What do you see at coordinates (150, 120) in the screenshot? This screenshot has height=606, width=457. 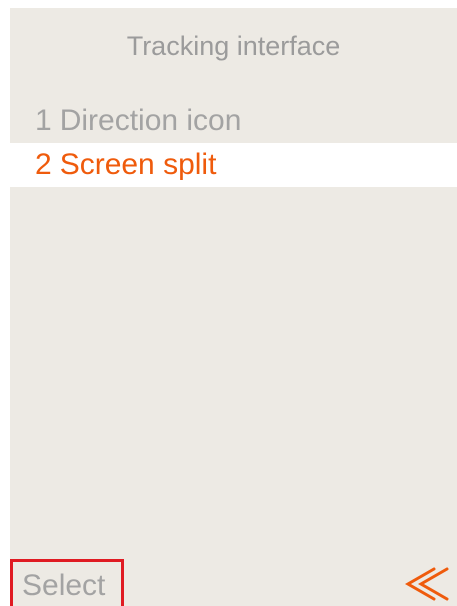 I see `menu-item-label: Direction icon` at bounding box center [150, 120].